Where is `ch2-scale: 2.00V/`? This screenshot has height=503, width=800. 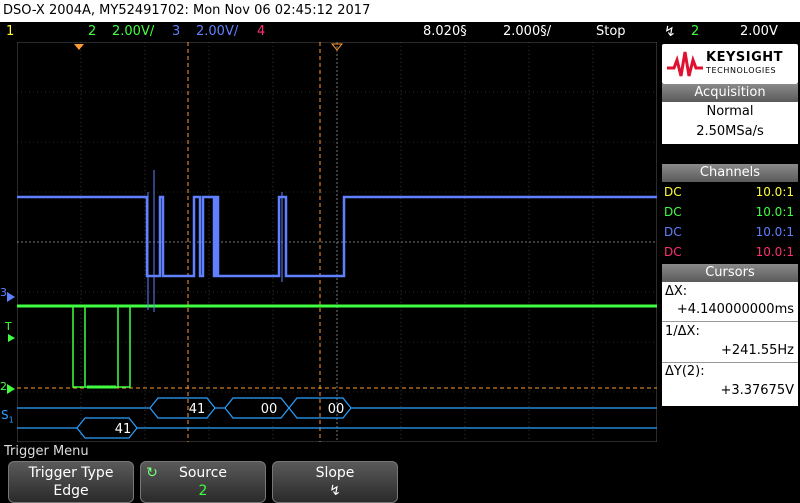 ch2-scale: 2.00V/ is located at coordinates (133, 31).